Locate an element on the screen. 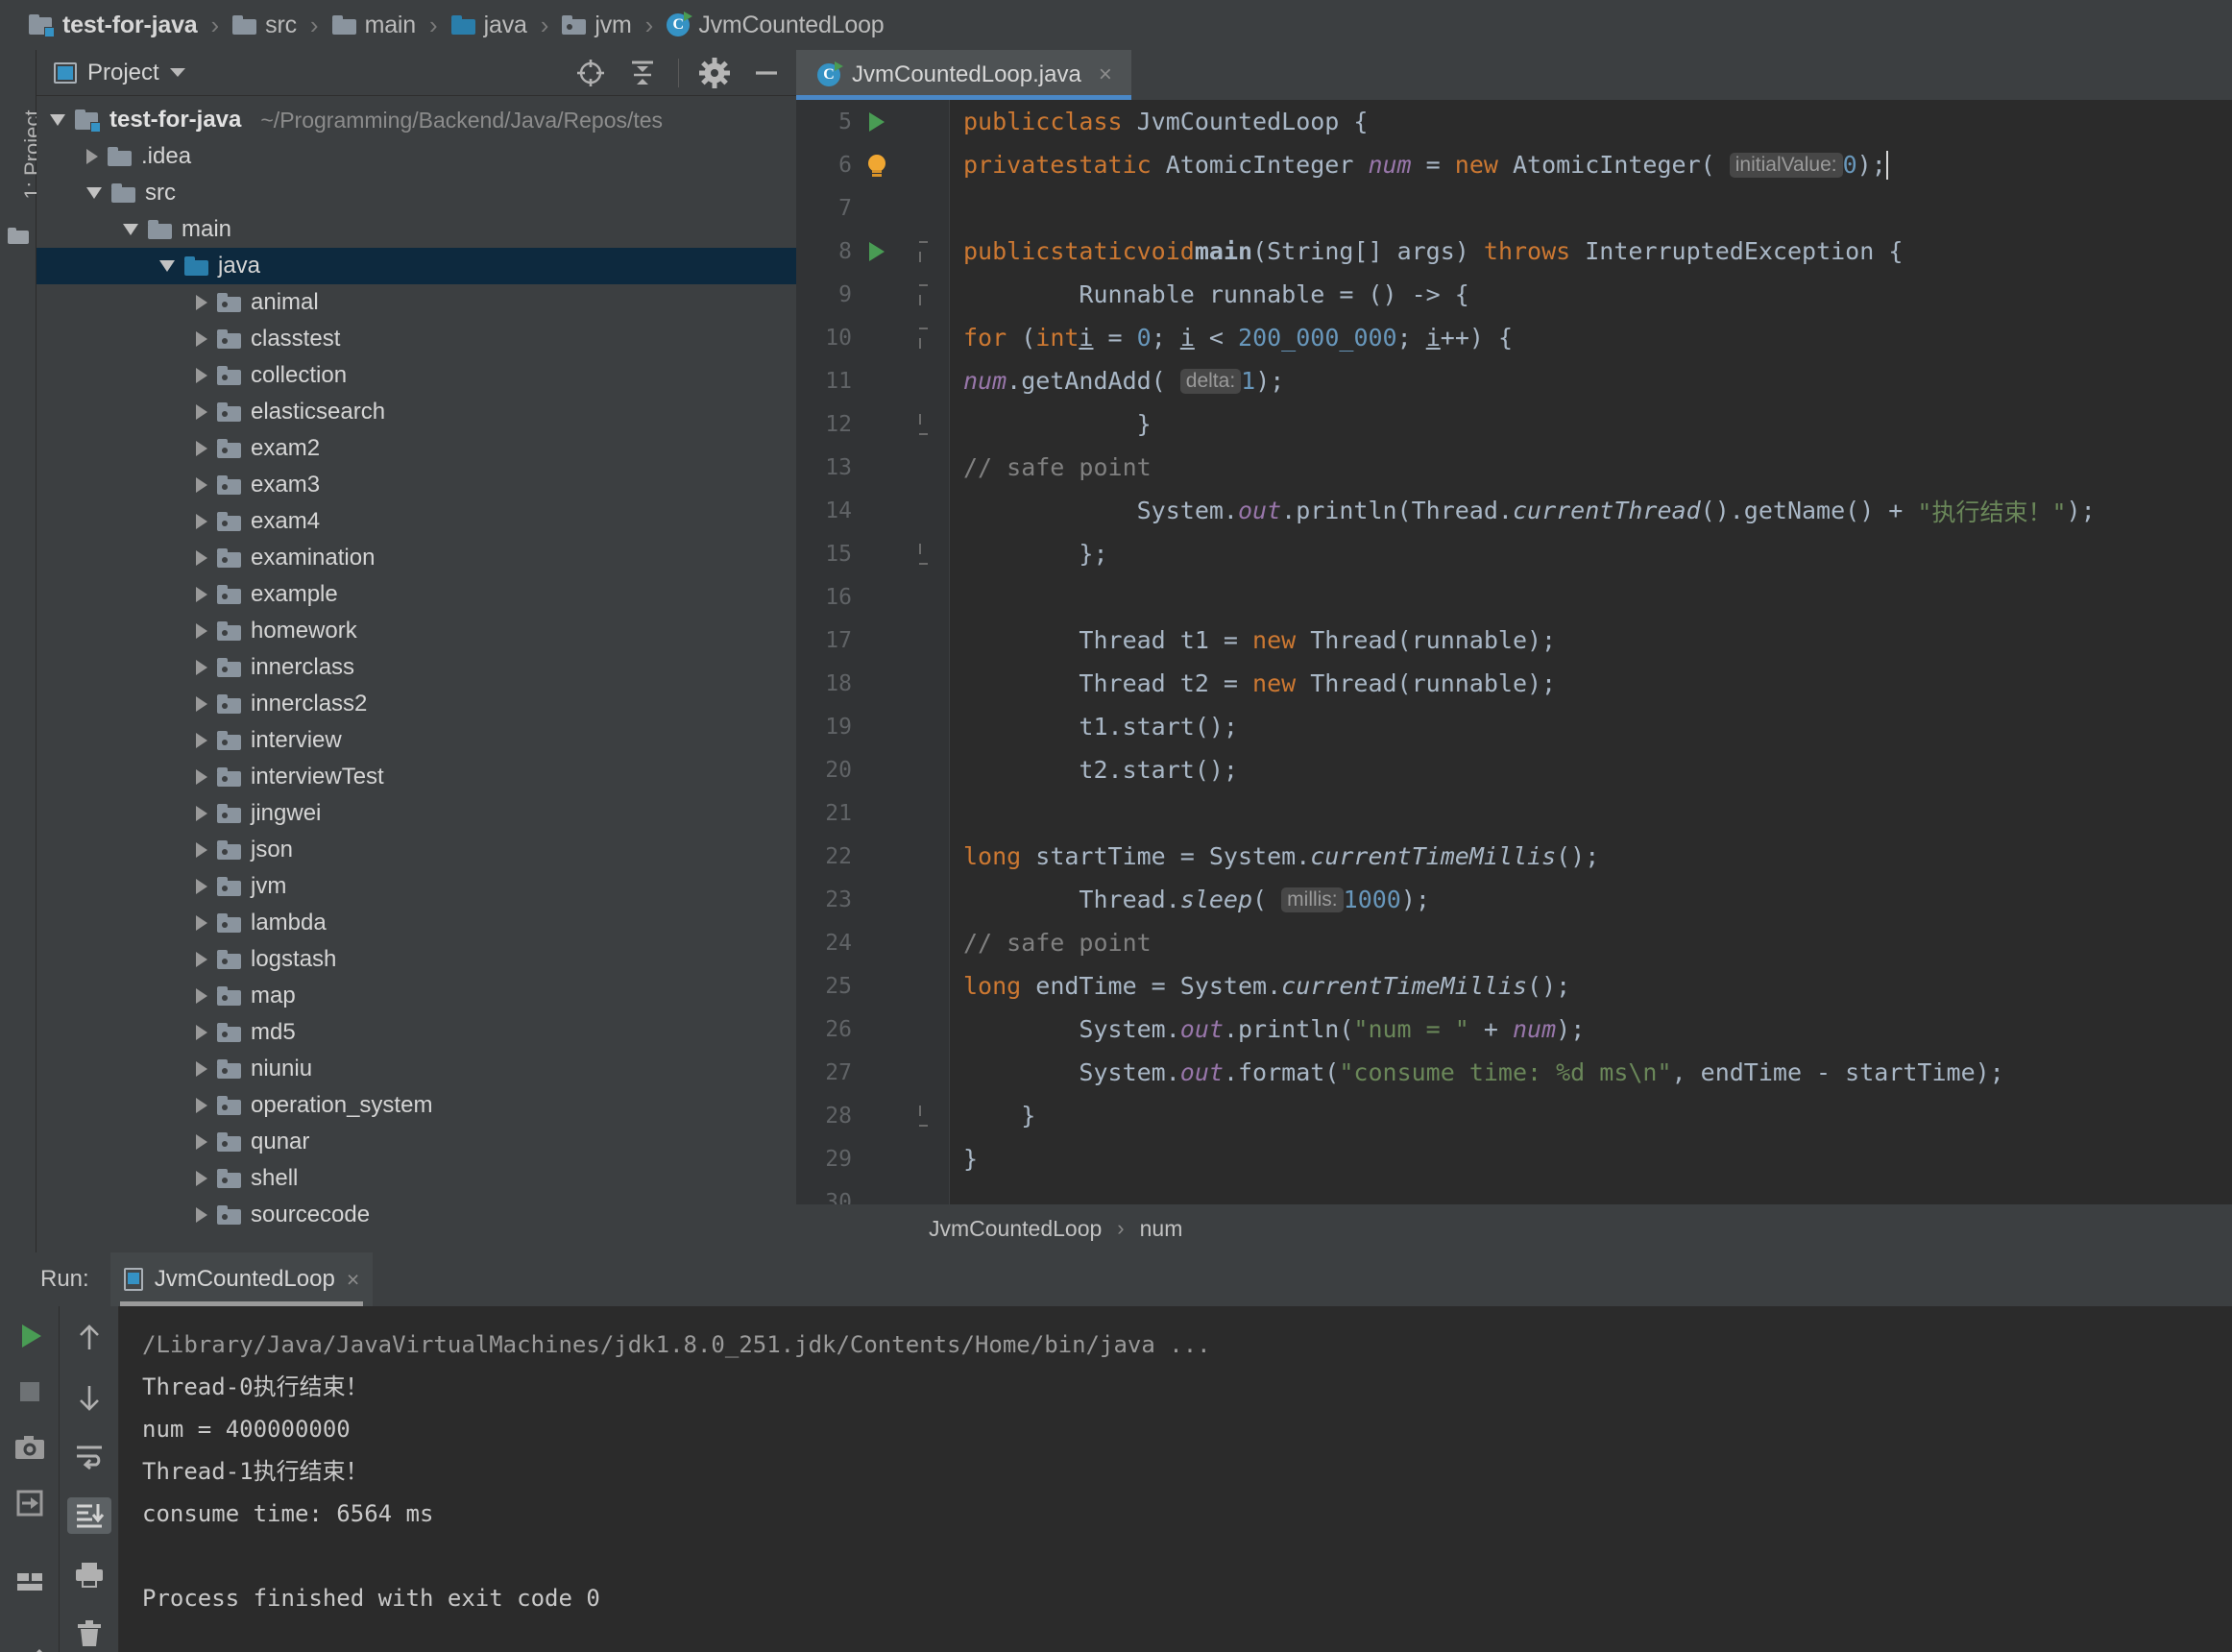 This screenshot has height=1652, width=2232. gutter-line: 5 is located at coordinates (873, 121).